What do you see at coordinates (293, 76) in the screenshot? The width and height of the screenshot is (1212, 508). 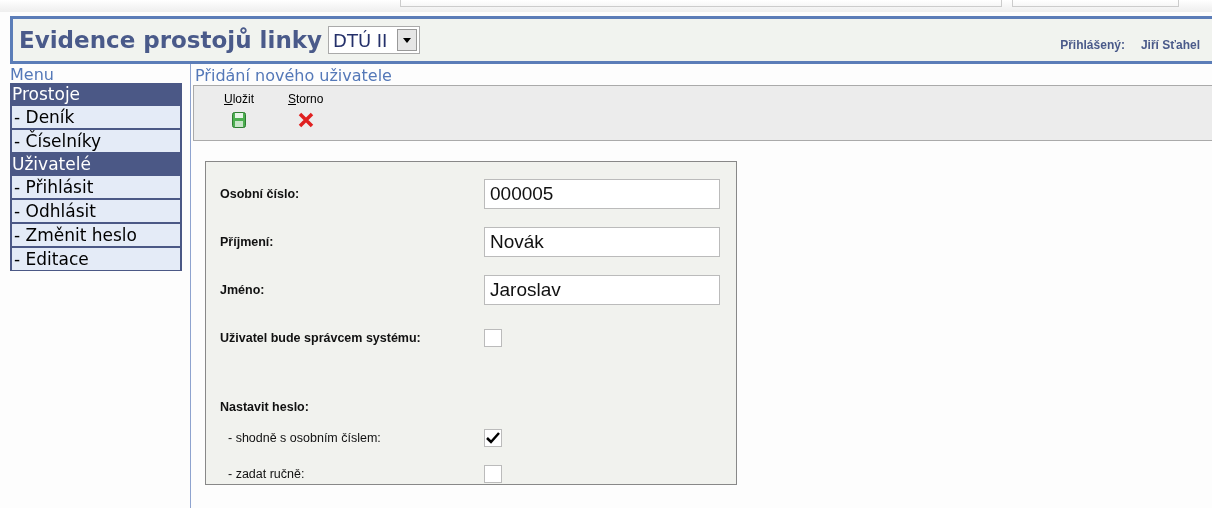 I see `page-title: Přidání nového uživatele` at bounding box center [293, 76].